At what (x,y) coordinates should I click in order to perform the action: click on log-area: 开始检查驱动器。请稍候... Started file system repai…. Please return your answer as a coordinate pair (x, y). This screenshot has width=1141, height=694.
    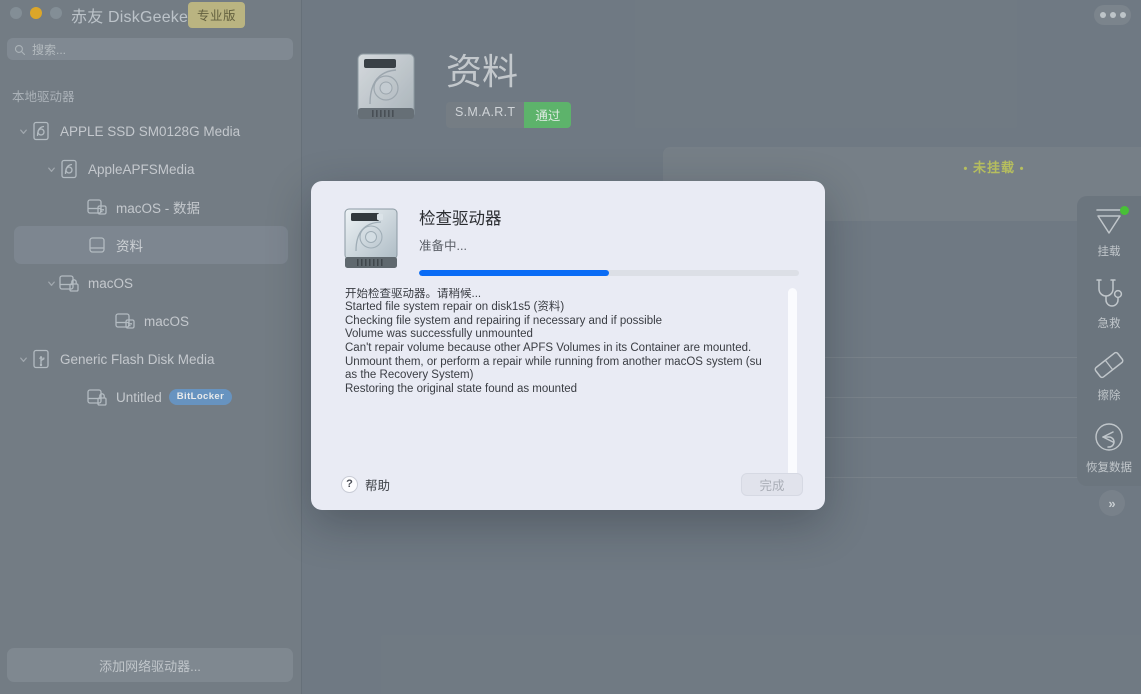
    Looking at the image, I should click on (578, 385).